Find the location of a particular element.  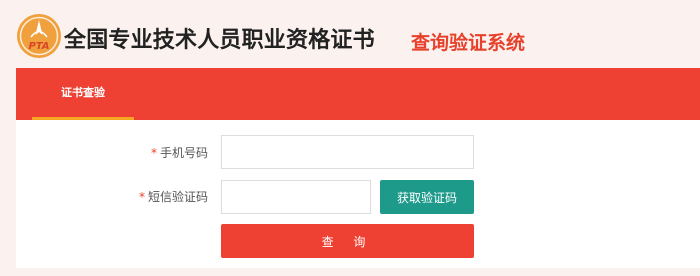

phone-input is located at coordinates (347, 152).